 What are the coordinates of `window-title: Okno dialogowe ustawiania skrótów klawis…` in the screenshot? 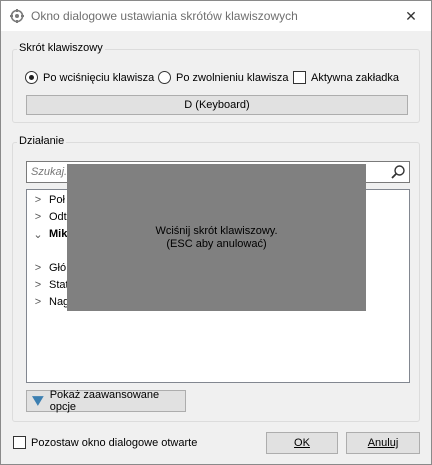 It's located at (164, 16).